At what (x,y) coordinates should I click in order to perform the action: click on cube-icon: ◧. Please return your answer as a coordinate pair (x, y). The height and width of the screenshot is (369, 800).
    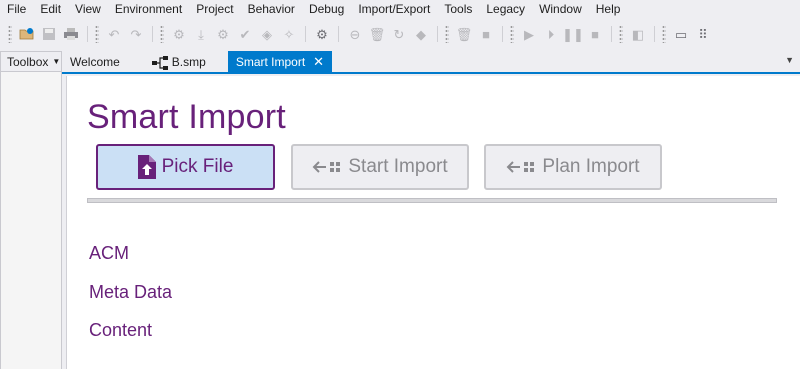
    Looking at the image, I should click on (638, 34).